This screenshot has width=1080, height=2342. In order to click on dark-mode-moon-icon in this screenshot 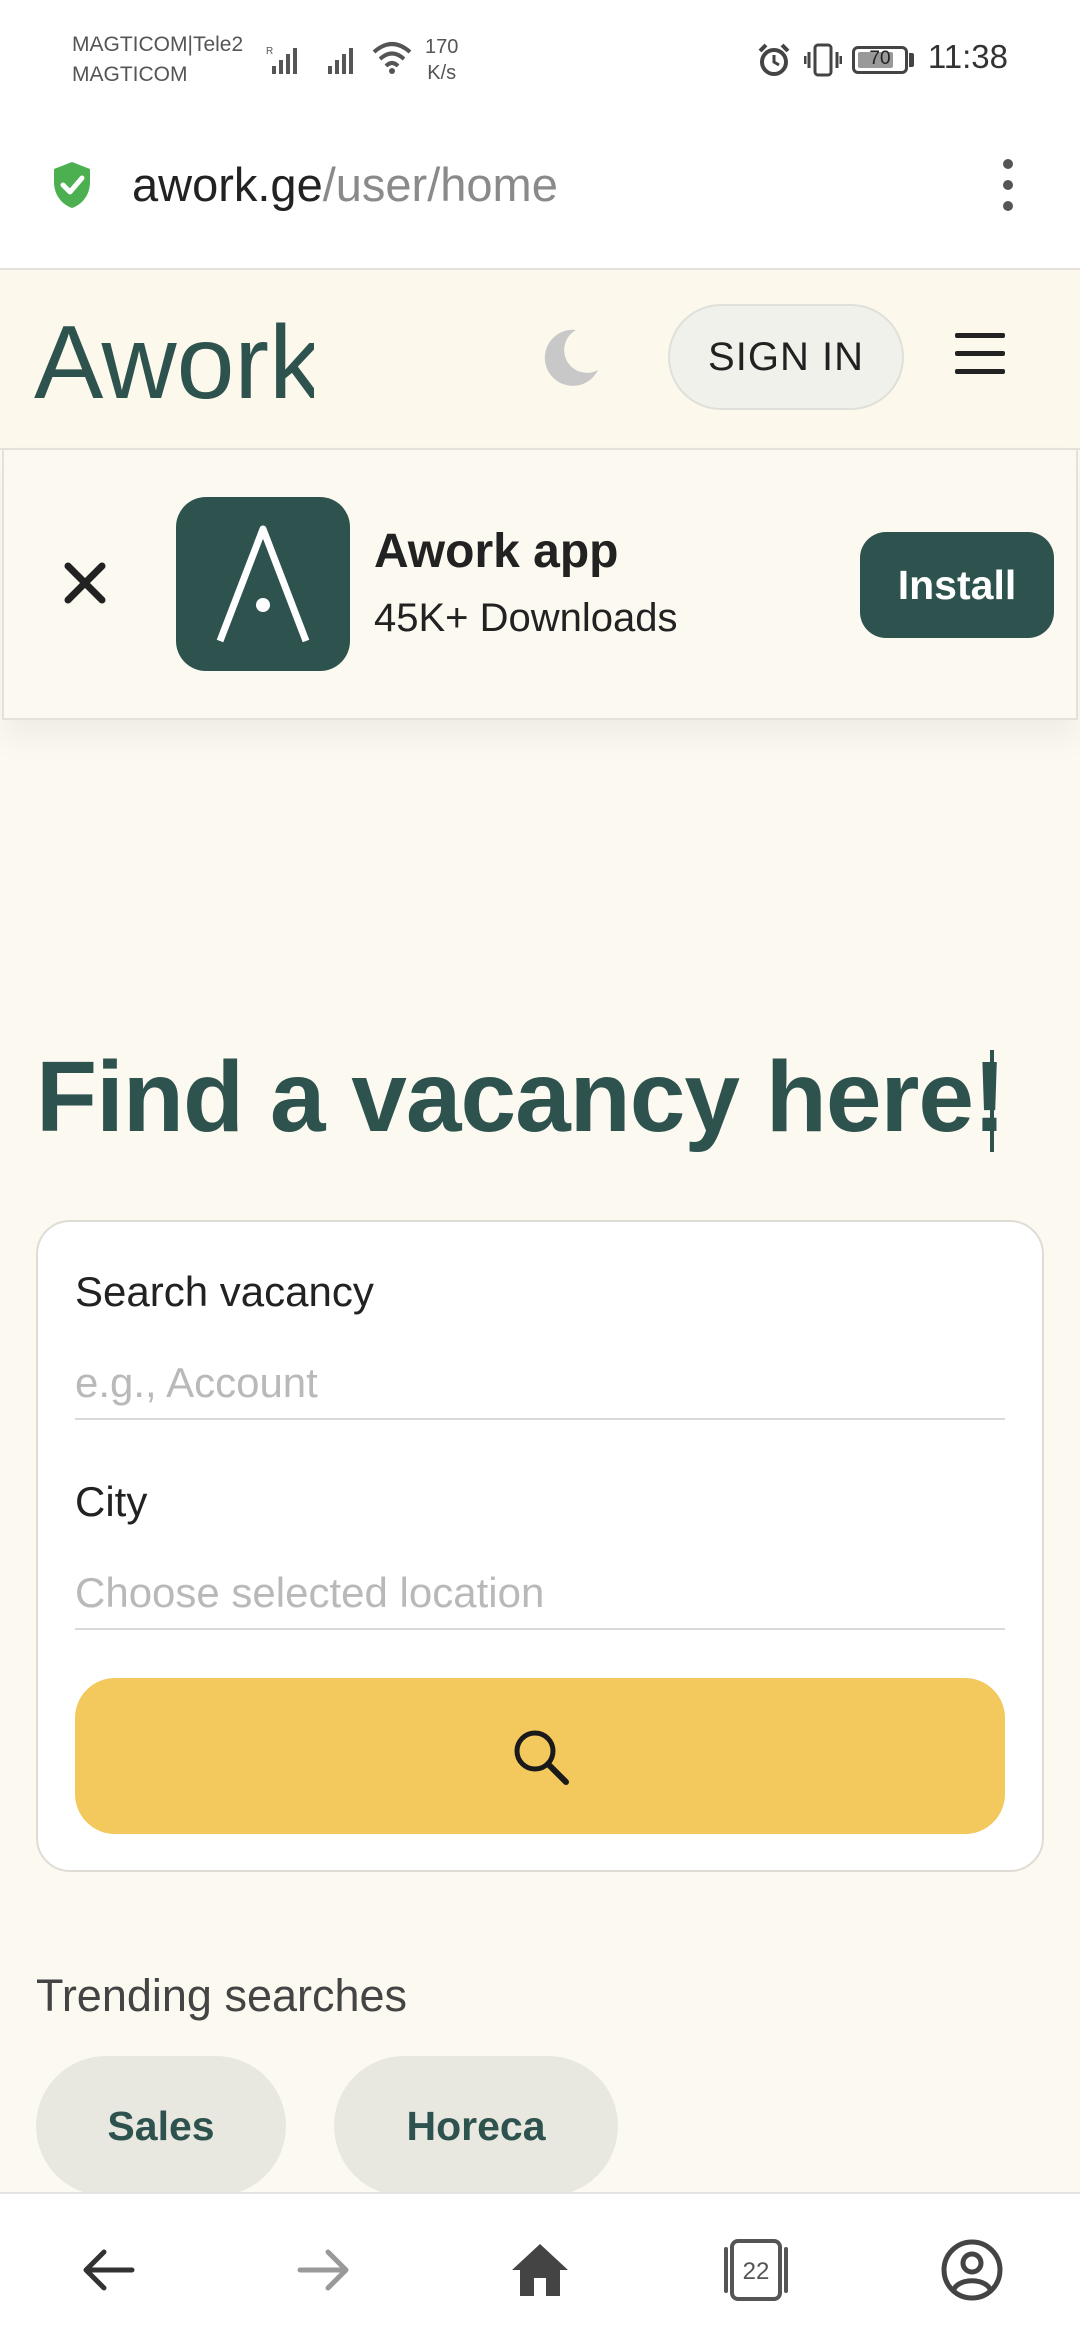, I will do `click(571, 357)`.